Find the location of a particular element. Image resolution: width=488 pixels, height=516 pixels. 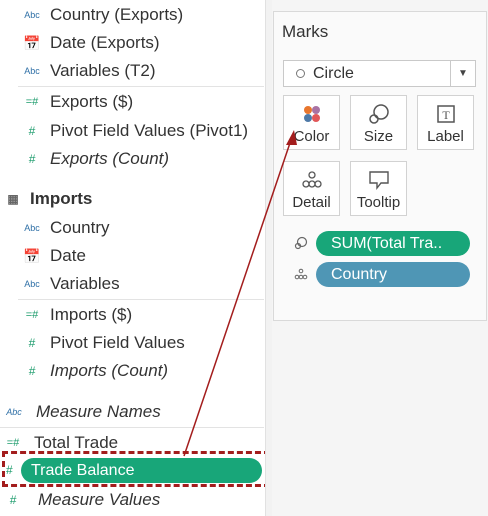

drag-arrow-annotation is located at coordinates (240, 293).